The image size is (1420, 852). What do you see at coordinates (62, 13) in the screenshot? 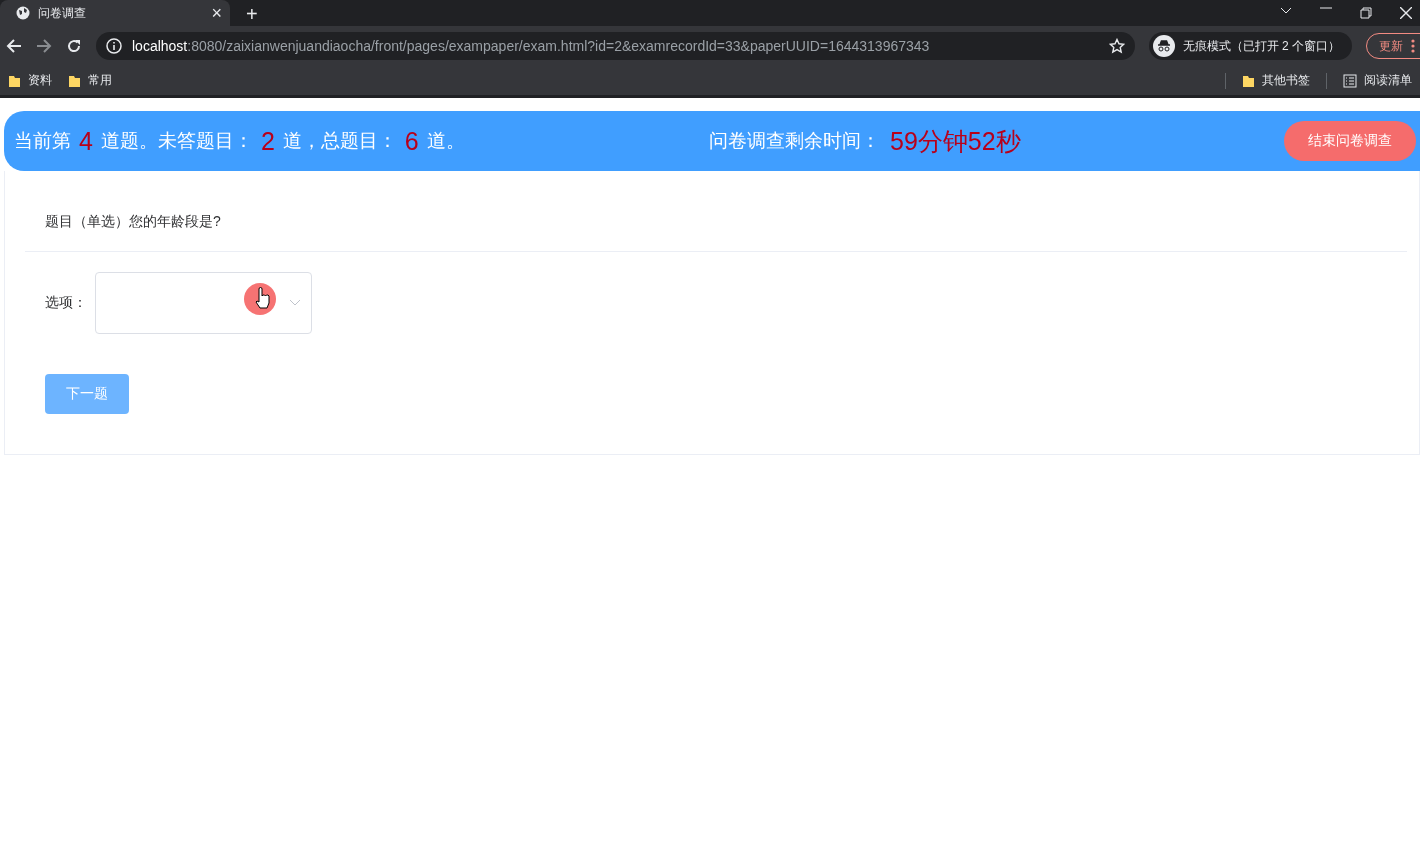
I see `tab-title: 问卷调查` at bounding box center [62, 13].